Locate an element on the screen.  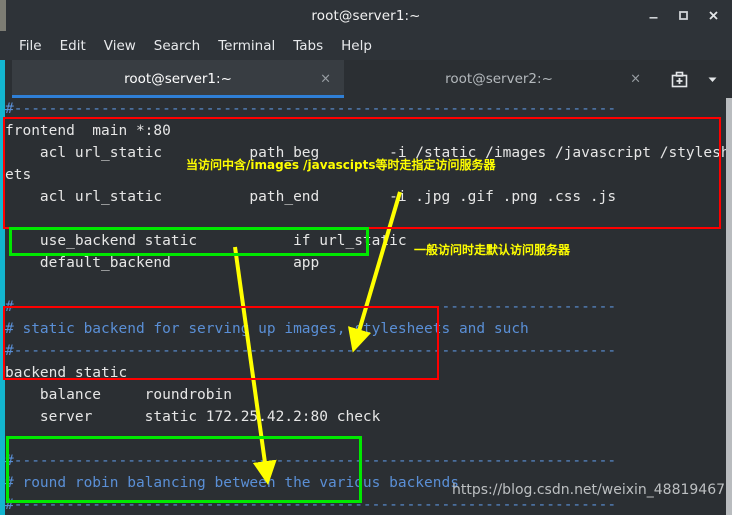
menu-bar: File Edit View Search Terminal Tabs Help is located at coordinates (366, 45).